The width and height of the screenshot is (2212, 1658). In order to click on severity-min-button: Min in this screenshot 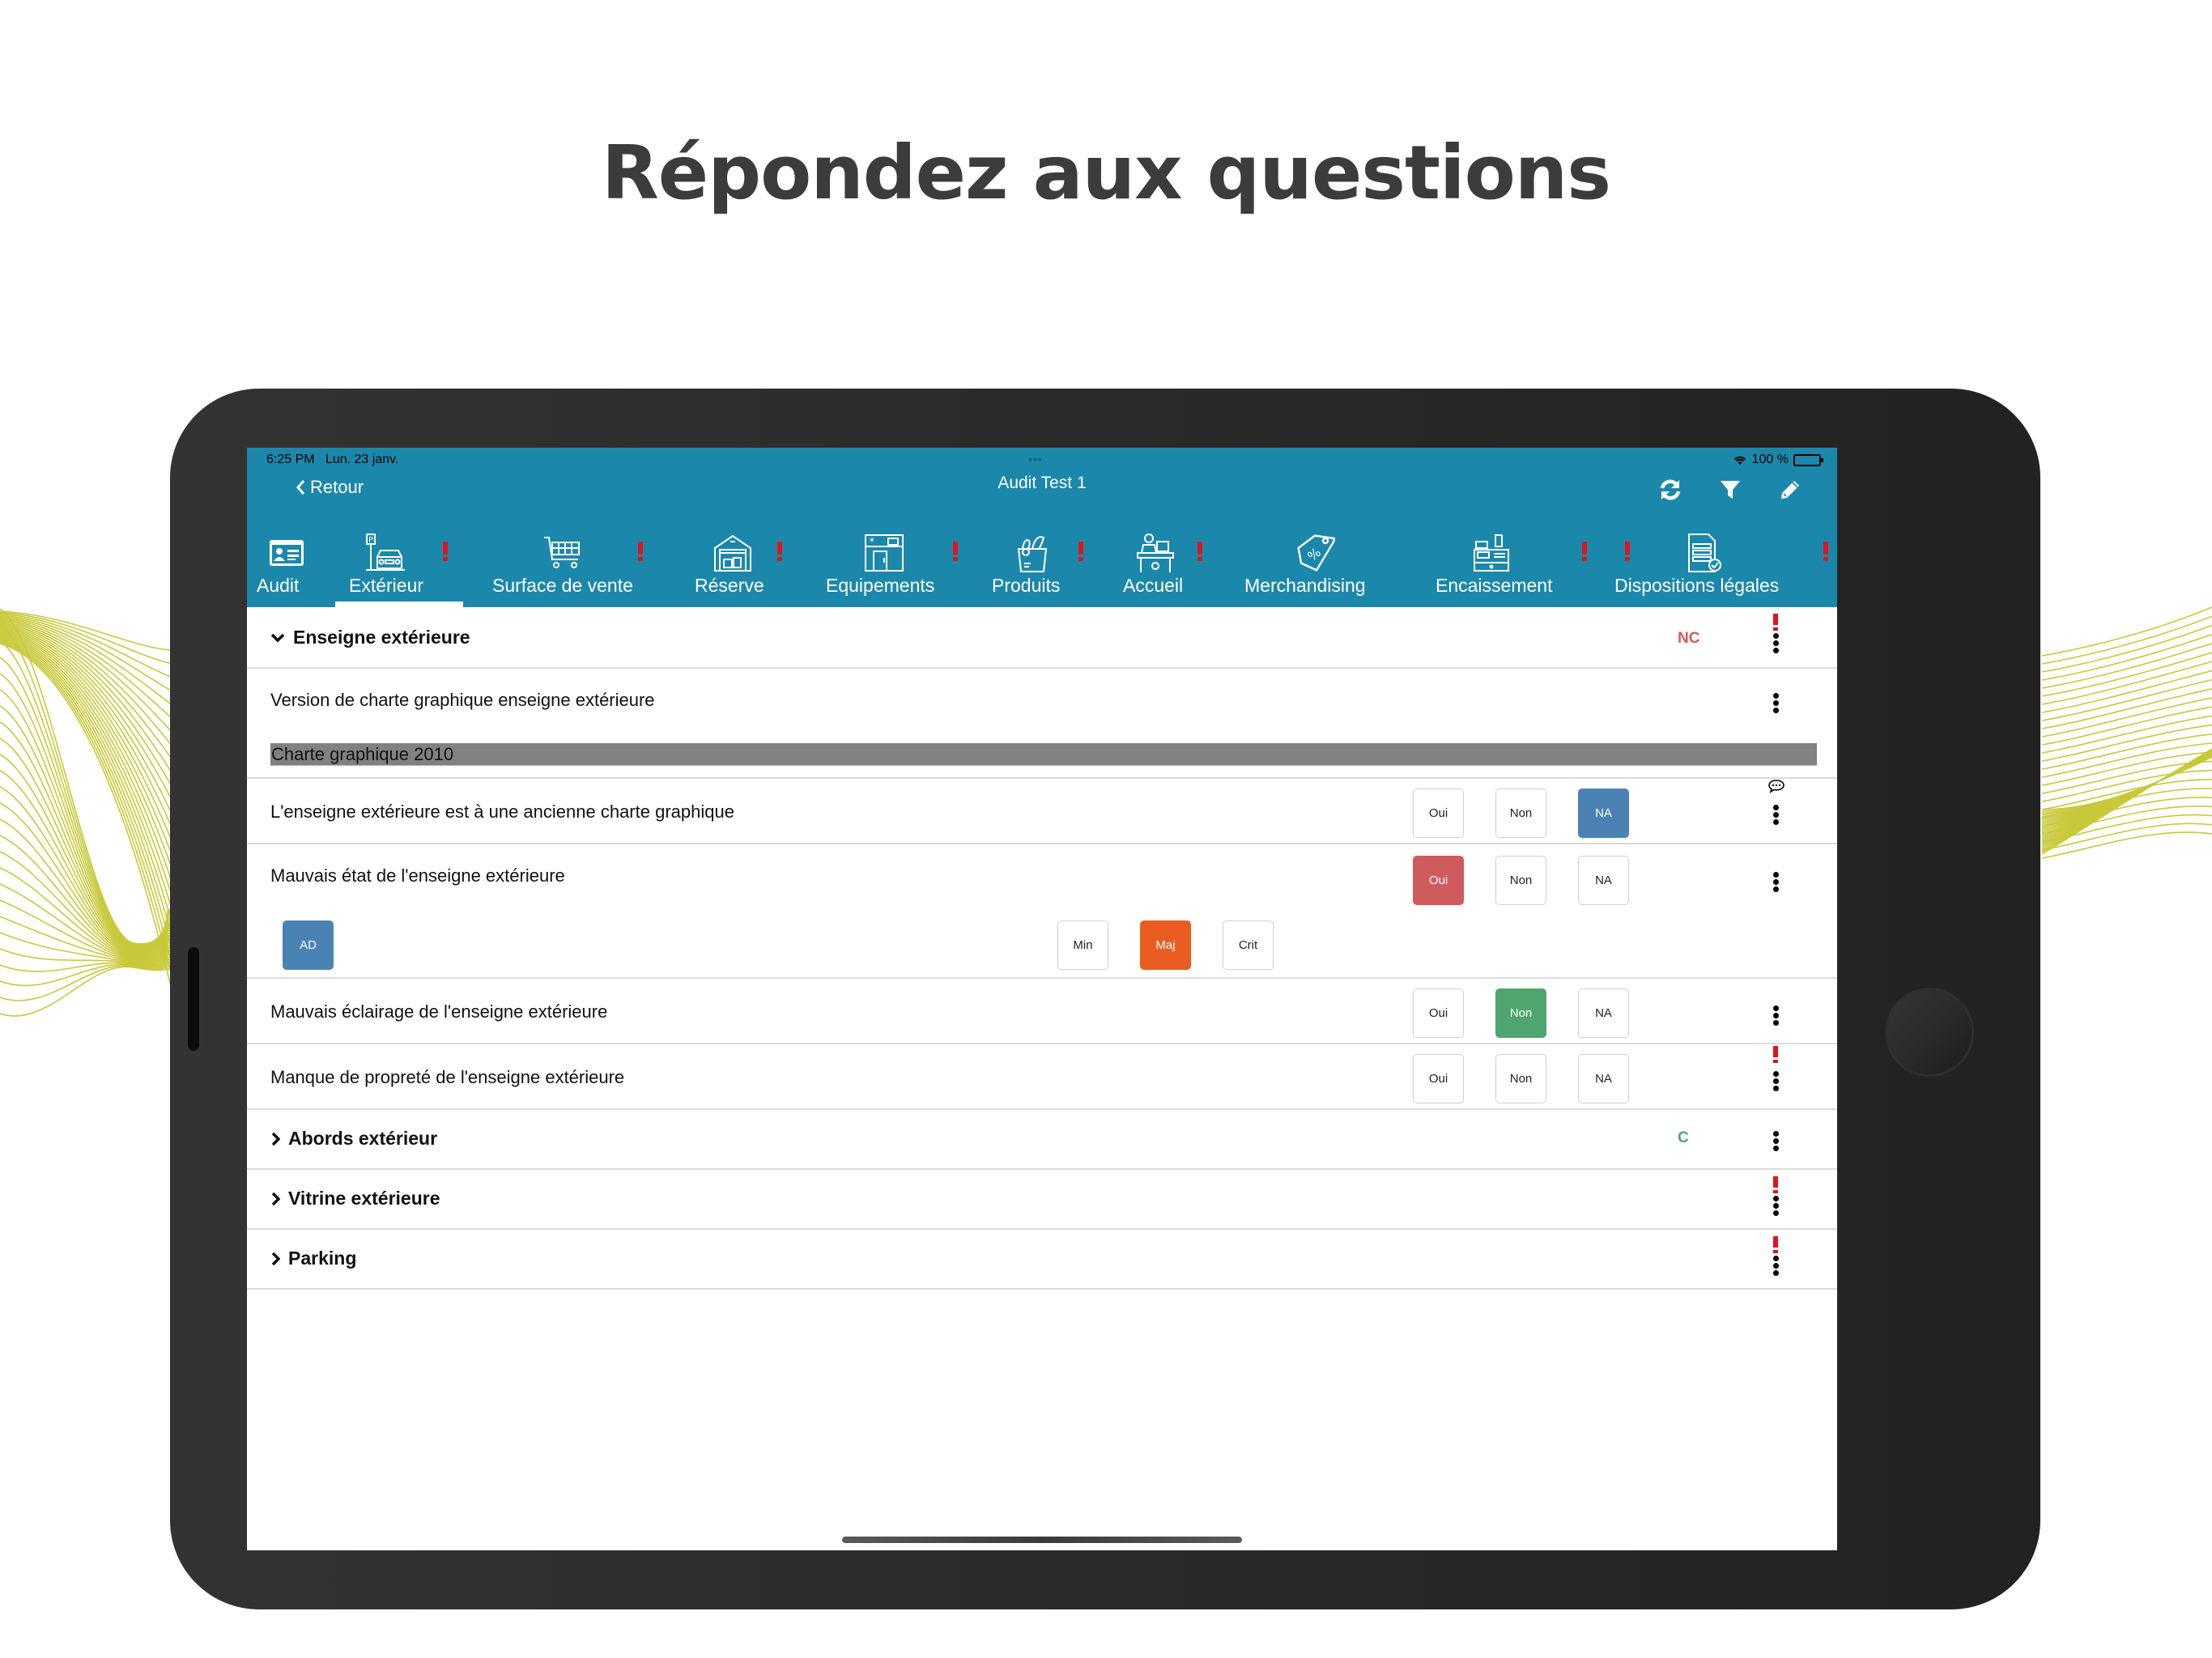, I will do `click(1082, 945)`.